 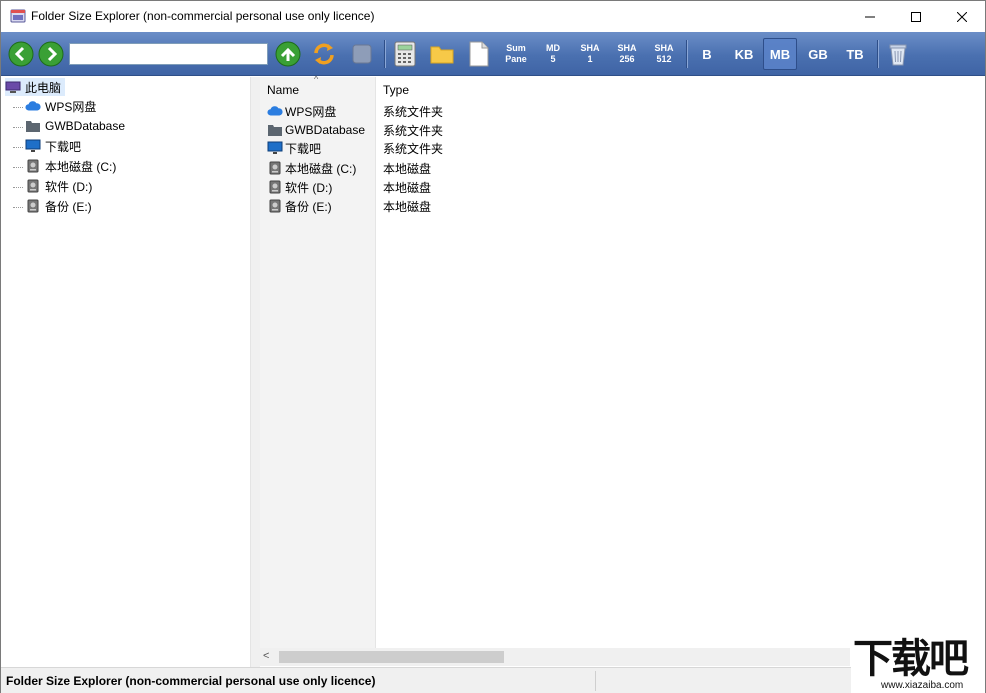 What do you see at coordinates (553, 54) in the screenshot?
I see `md5-button: MD 5` at bounding box center [553, 54].